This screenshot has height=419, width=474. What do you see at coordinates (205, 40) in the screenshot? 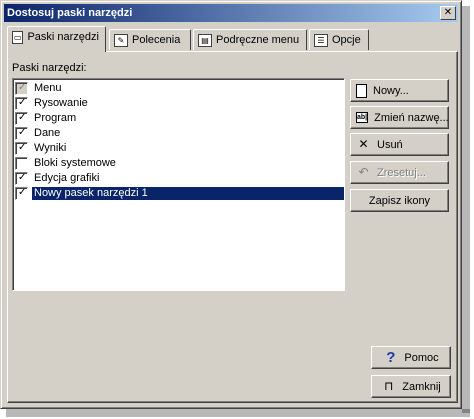
I see `context-menu-icon: ▤` at bounding box center [205, 40].